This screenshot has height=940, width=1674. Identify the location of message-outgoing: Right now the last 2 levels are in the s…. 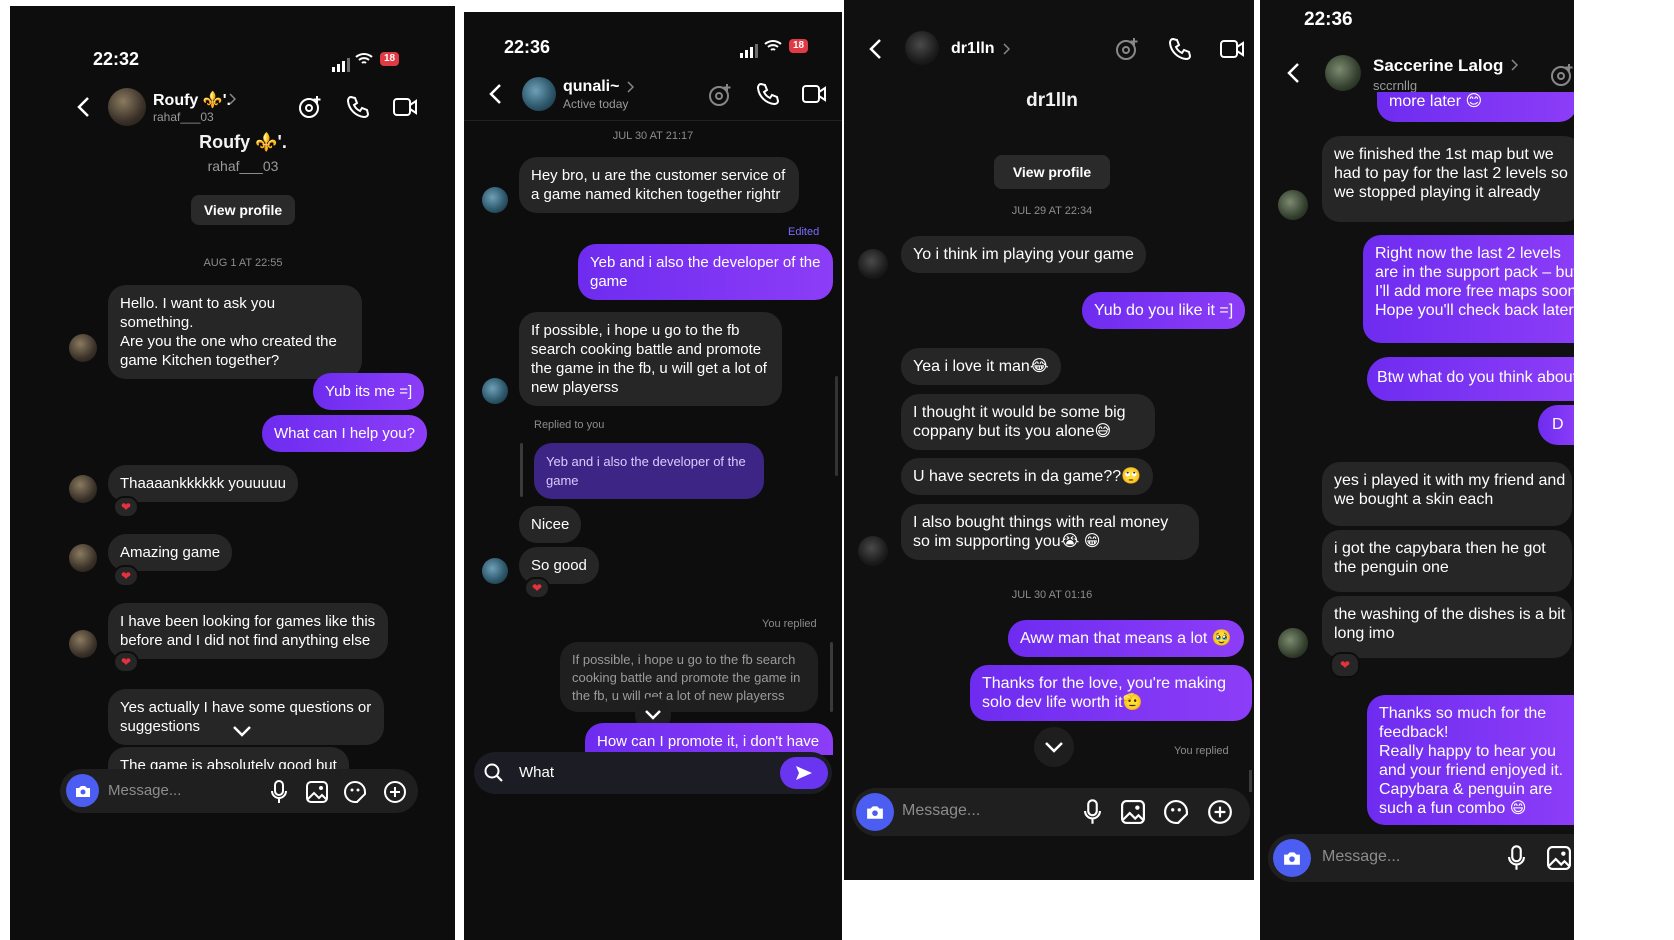
(1468, 289).